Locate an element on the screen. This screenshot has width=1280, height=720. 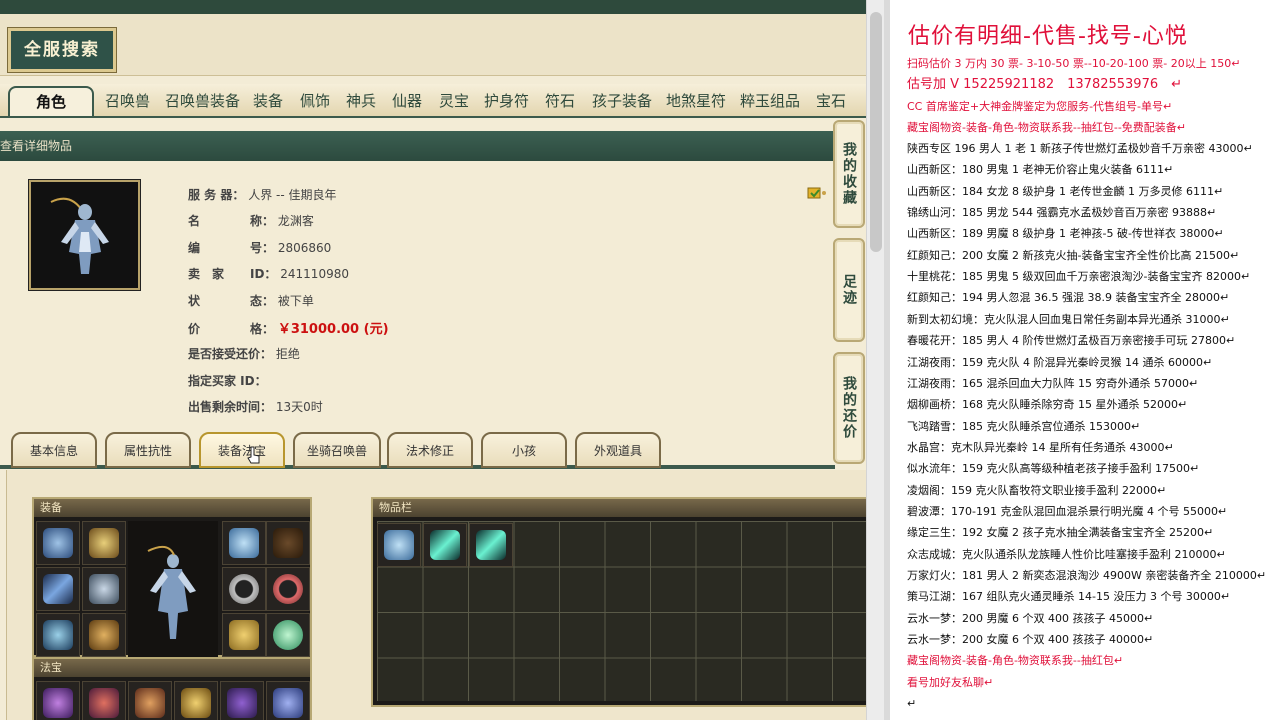
wand-icon is located at coordinates (58, 635).